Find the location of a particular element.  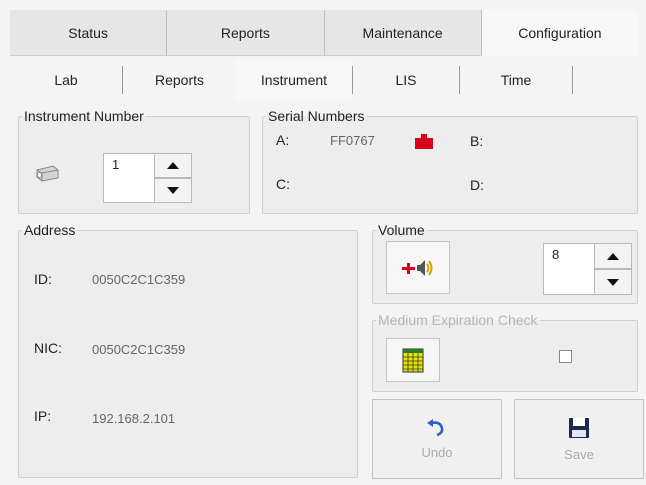

instrument-number-up-button is located at coordinates (173, 165).